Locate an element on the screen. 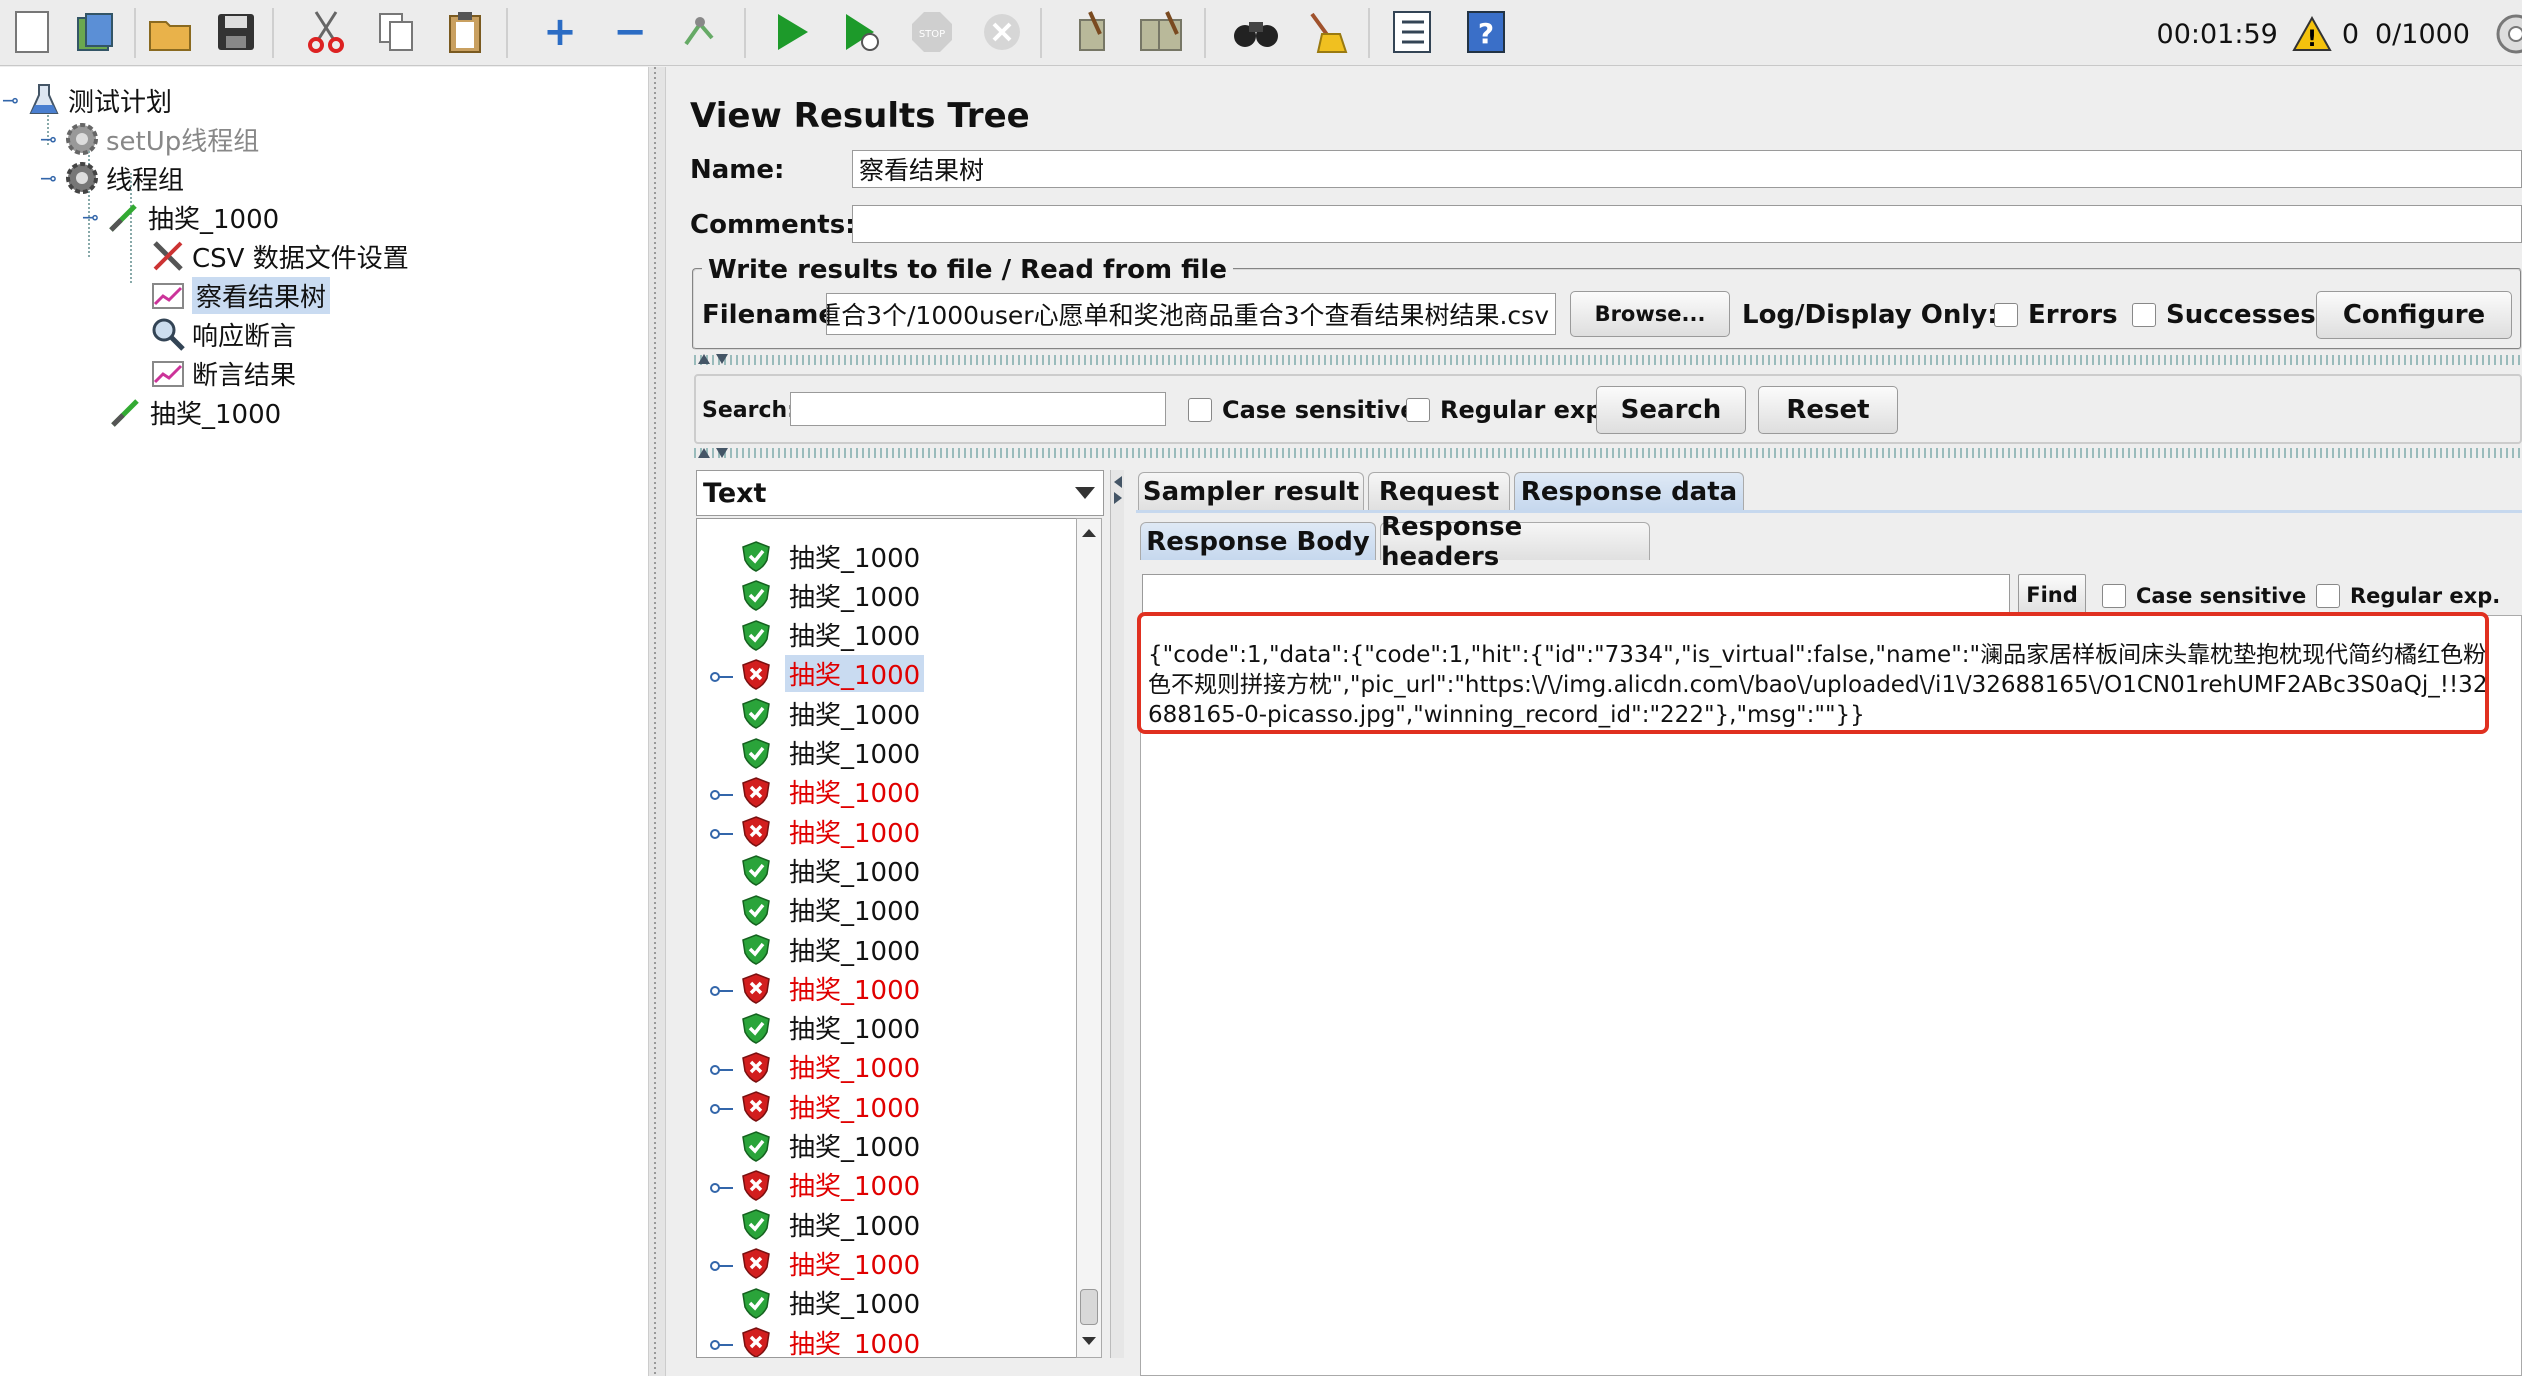 The width and height of the screenshot is (2522, 1376). tree-node-response-assertion: 响应断言 is located at coordinates (223, 334).